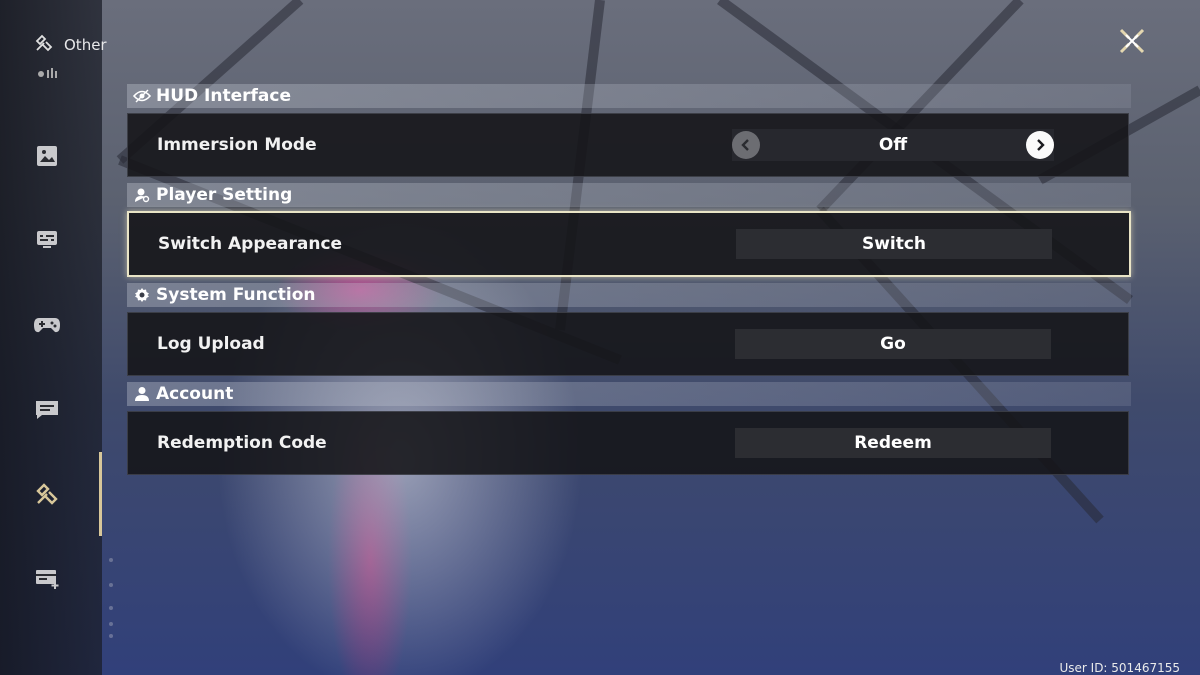  Describe the element at coordinates (47, 156) in the screenshot. I see `picture-icon` at that location.